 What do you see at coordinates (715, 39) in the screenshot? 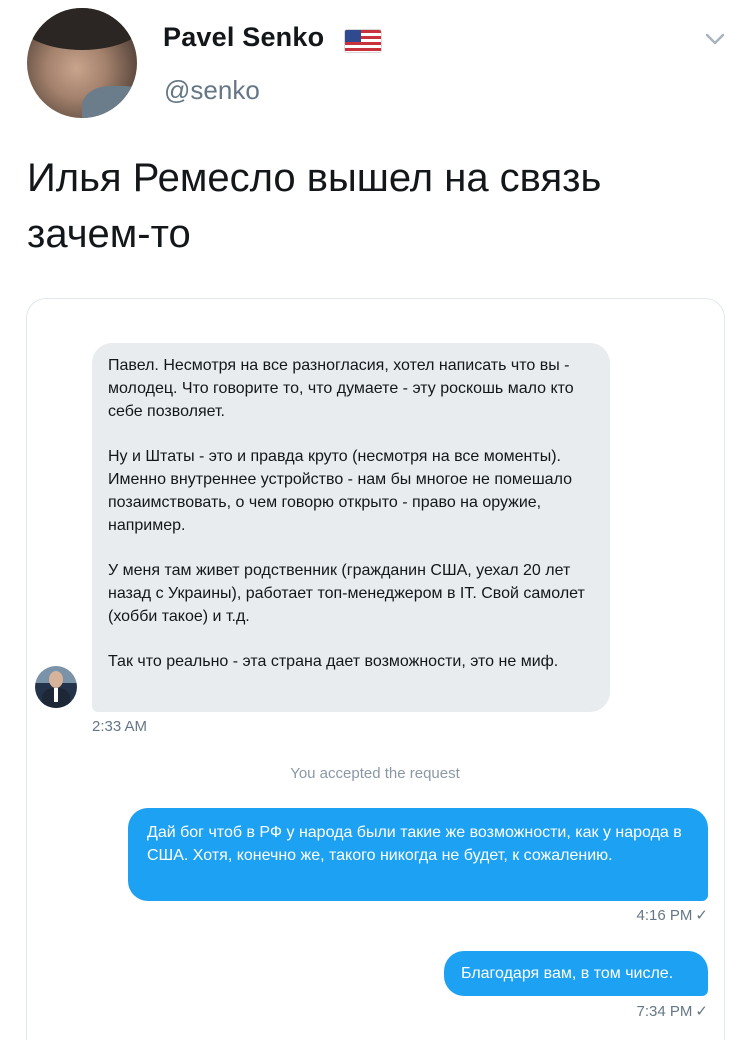
I see `chevron-down-icon` at bounding box center [715, 39].